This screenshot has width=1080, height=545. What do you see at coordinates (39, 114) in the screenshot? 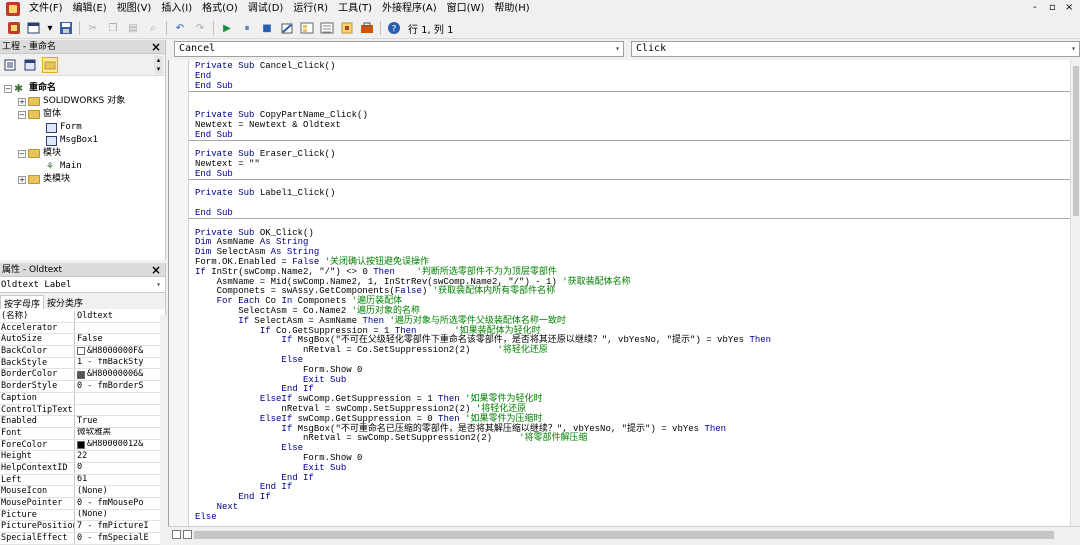
I see `tree-node-forms: − 窗体` at bounding box center [39, 114].